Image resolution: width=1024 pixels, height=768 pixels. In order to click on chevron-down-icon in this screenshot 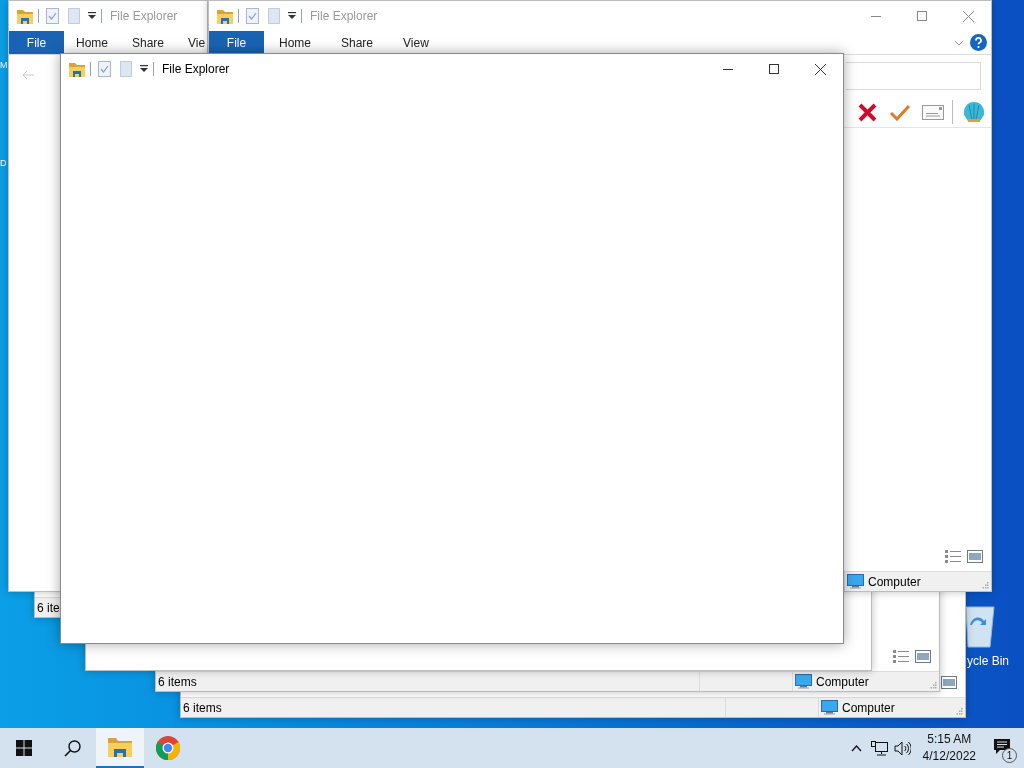, I will do `click(959, 42)`.